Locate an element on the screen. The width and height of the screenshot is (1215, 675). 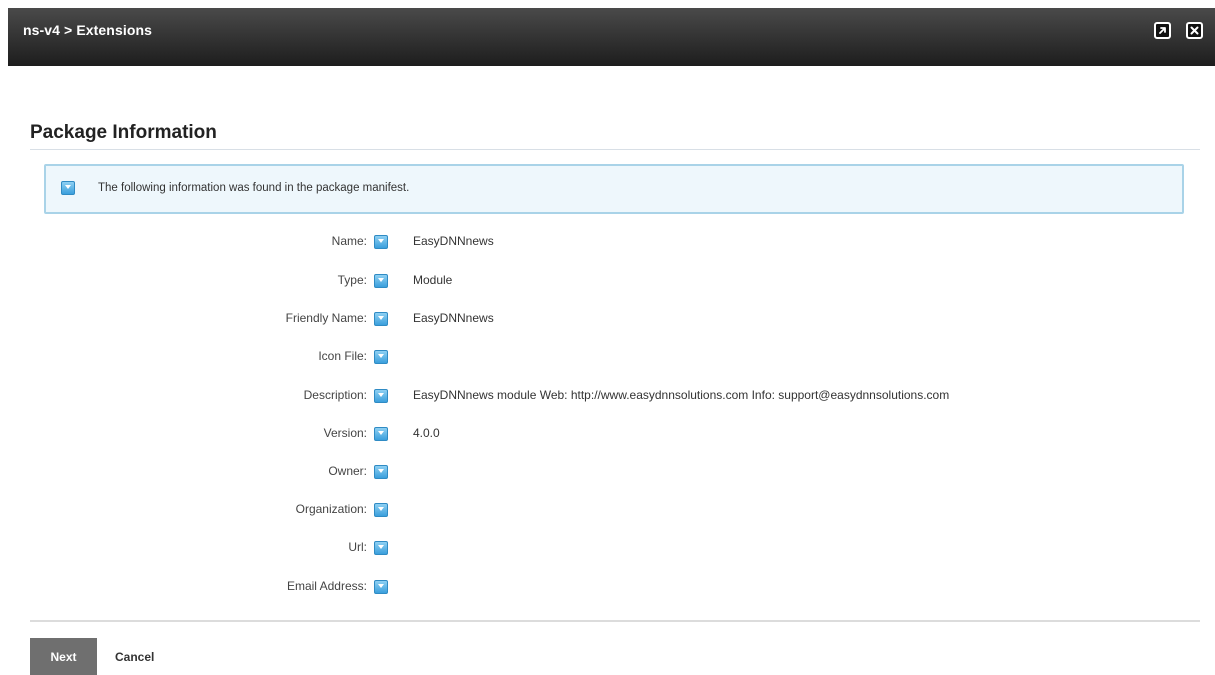
window-titlebar: ns-v4 > Extensions is located at coordinates (611, 37).